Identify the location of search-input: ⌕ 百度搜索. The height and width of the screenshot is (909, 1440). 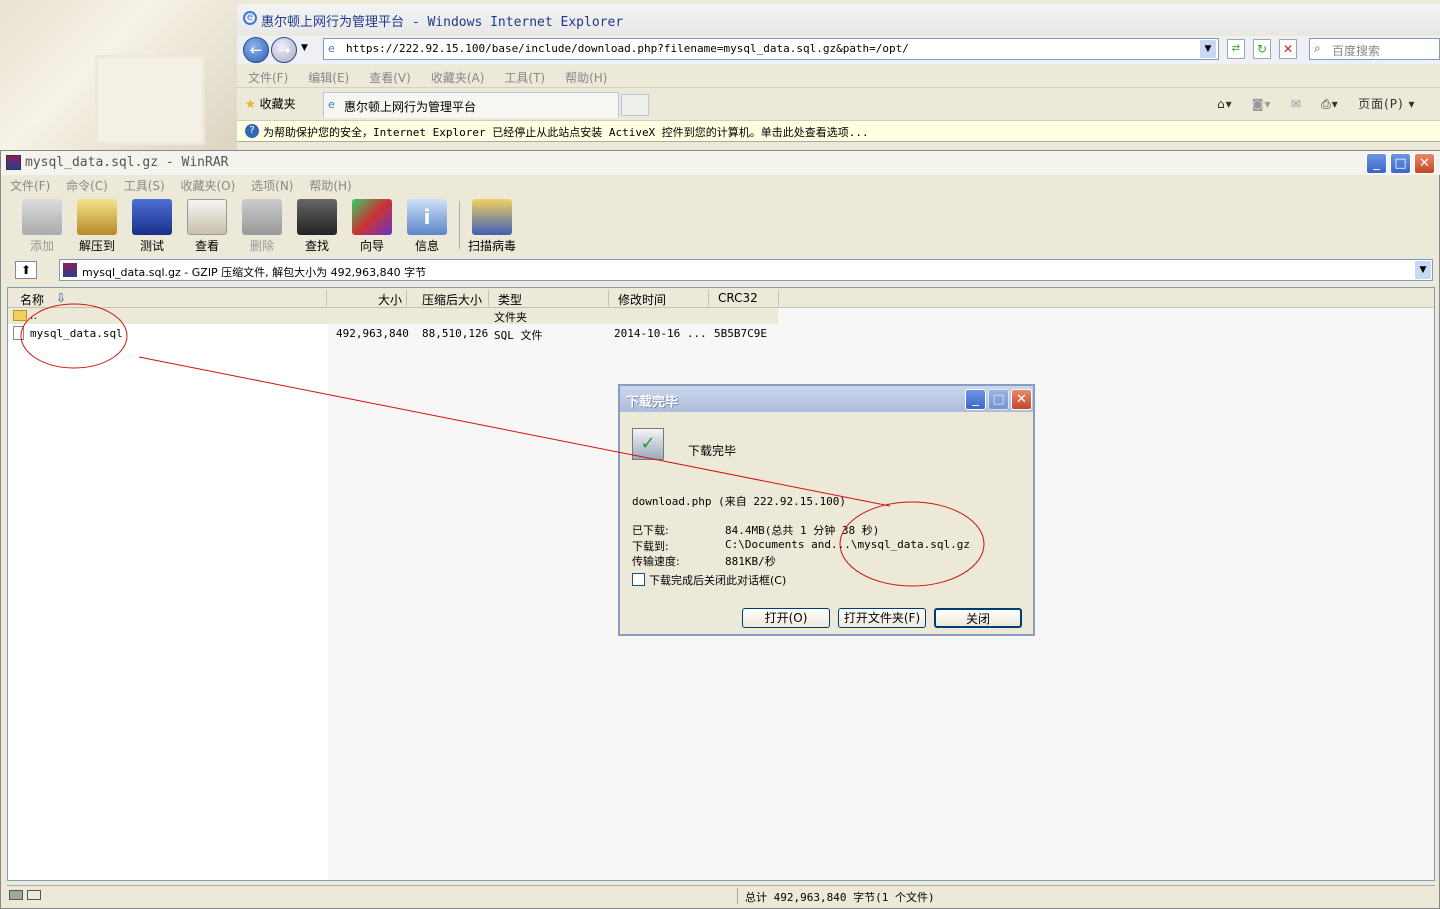
(1374, 49).